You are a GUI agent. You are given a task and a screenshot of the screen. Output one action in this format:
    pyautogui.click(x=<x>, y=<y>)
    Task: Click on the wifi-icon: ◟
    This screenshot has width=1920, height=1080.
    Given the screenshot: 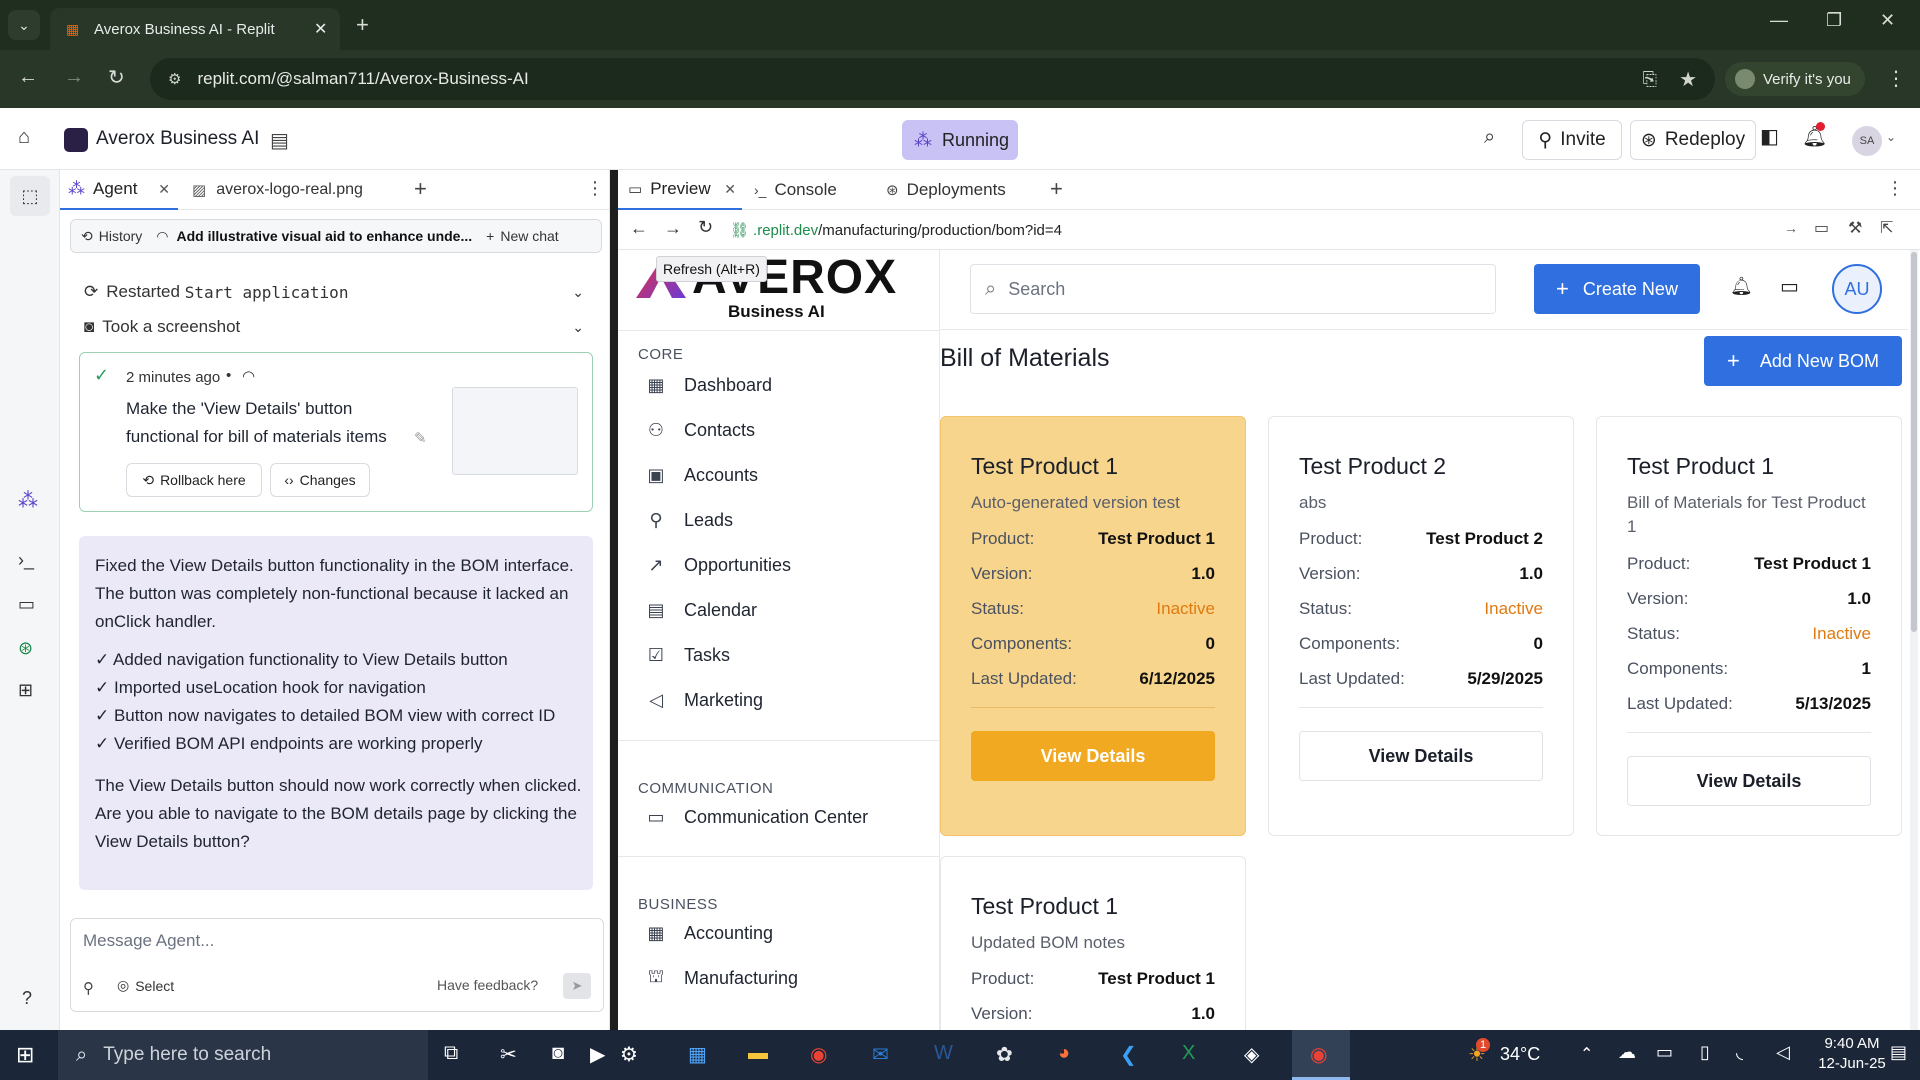 What is the action you would take?
    pyautogui.click(x=1739, y=1052)
    